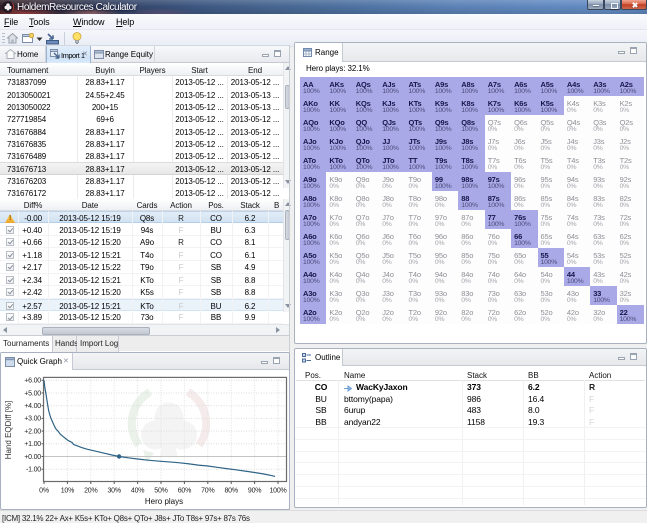  What do you see at coordinates (230, 491) in the screenshot?
I see `svg-text: 80%` at bounding box center [230, 491].